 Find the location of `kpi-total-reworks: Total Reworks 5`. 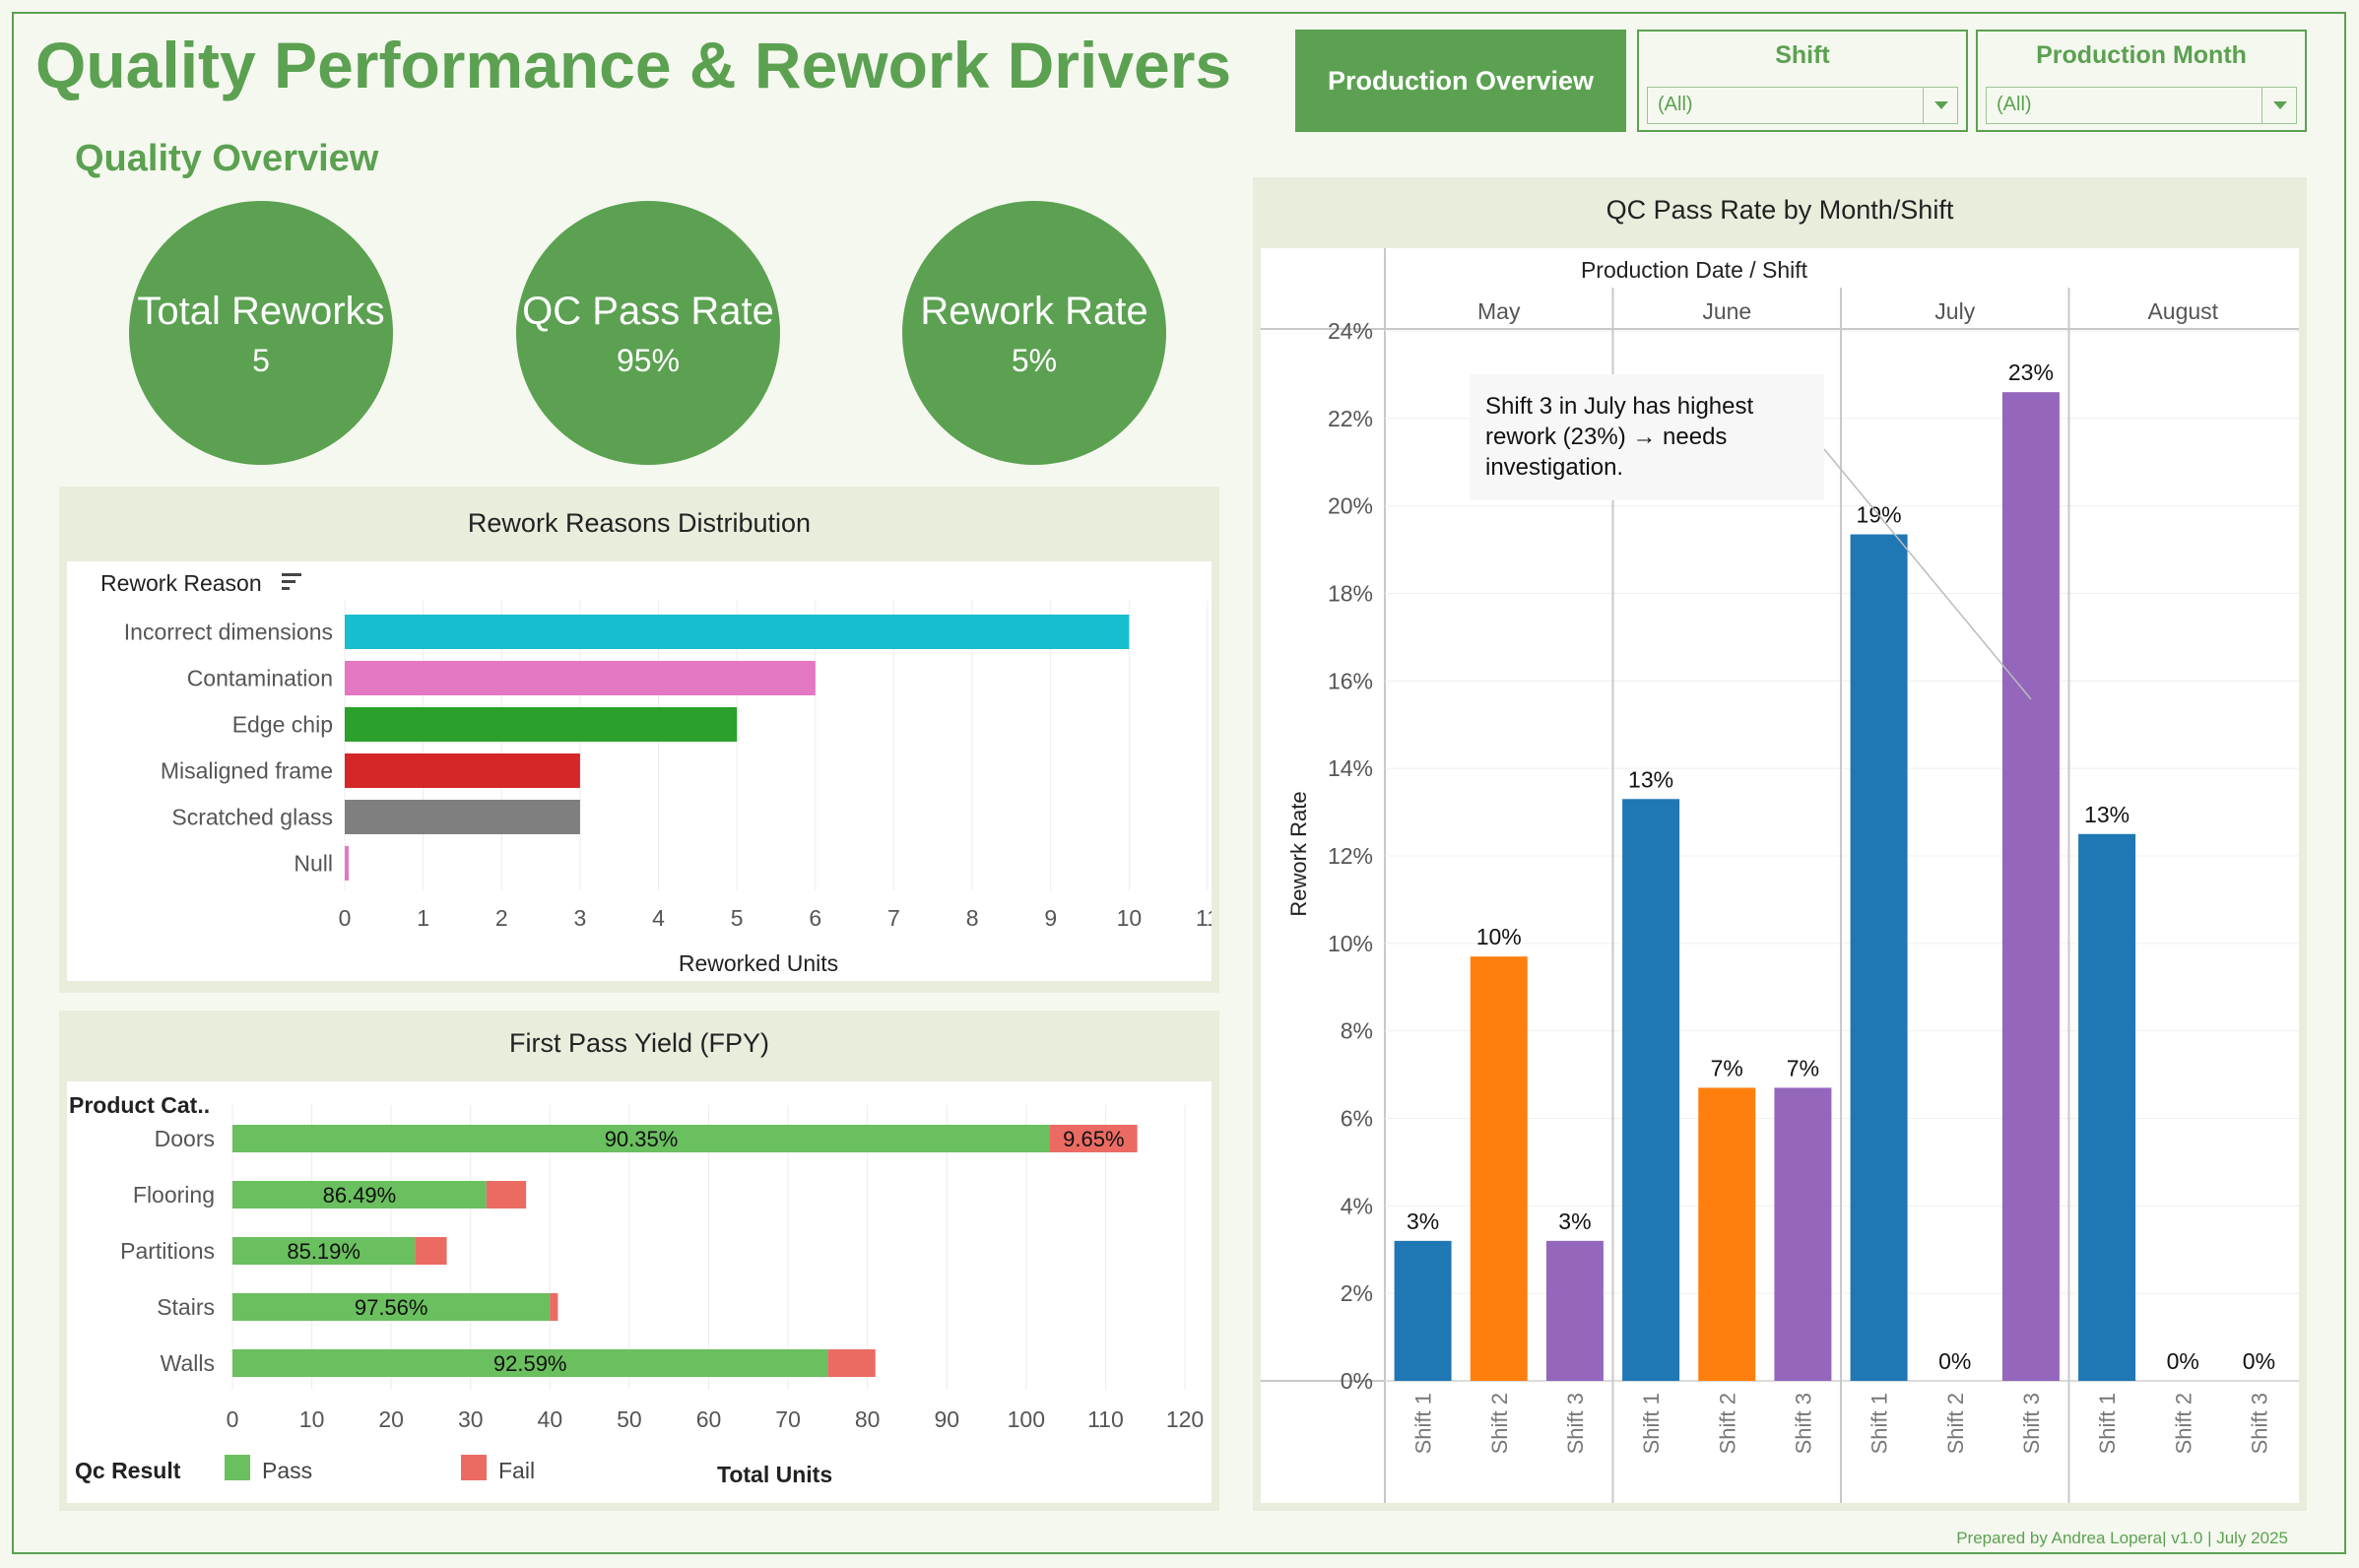

kpi-total-reworks: Total Reworks 5 is located at coordinates (261, 333).